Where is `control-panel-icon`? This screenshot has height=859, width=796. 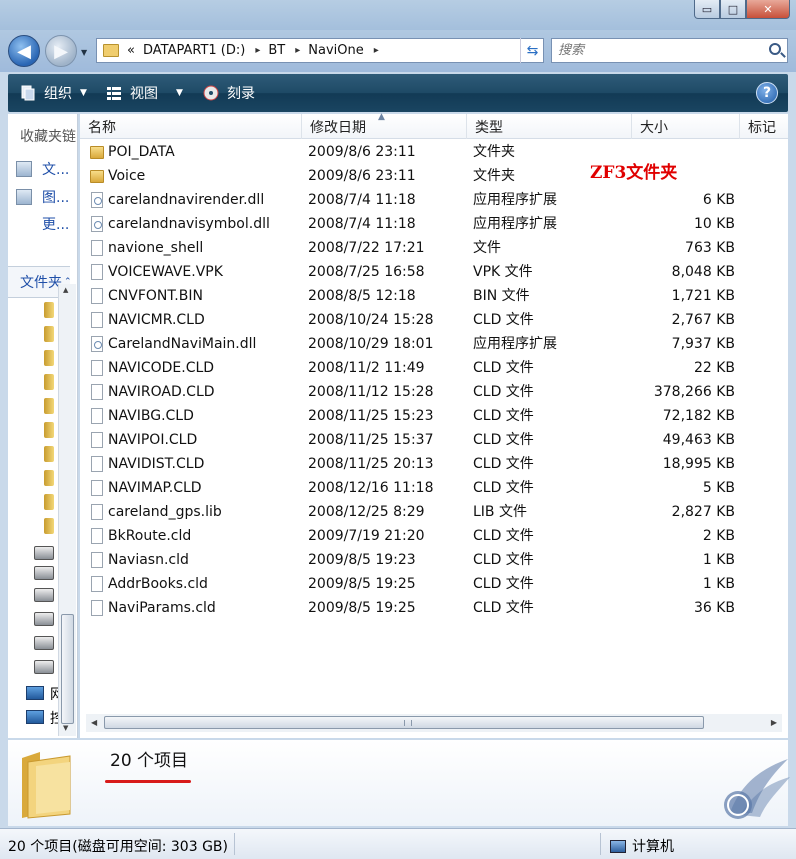
control-panel-icon is located at coordinates (35, 717).